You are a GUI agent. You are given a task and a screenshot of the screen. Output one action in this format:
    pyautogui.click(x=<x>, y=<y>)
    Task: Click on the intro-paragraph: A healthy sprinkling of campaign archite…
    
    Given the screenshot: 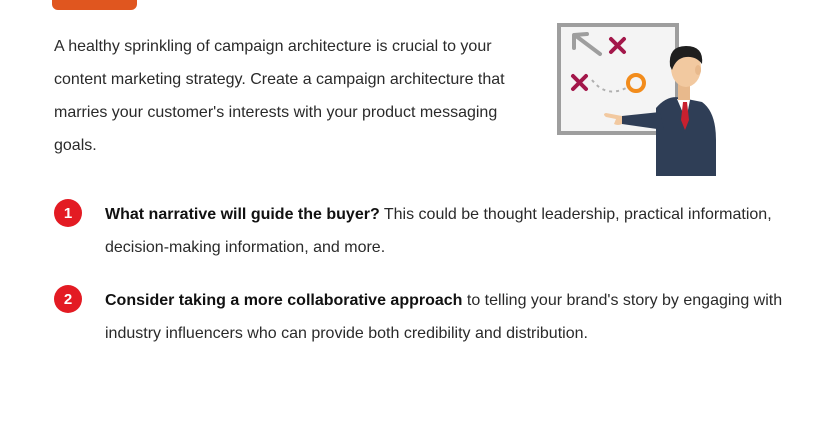 What is the action you would take?
    pyautogui.click(x=279, y=96)
    